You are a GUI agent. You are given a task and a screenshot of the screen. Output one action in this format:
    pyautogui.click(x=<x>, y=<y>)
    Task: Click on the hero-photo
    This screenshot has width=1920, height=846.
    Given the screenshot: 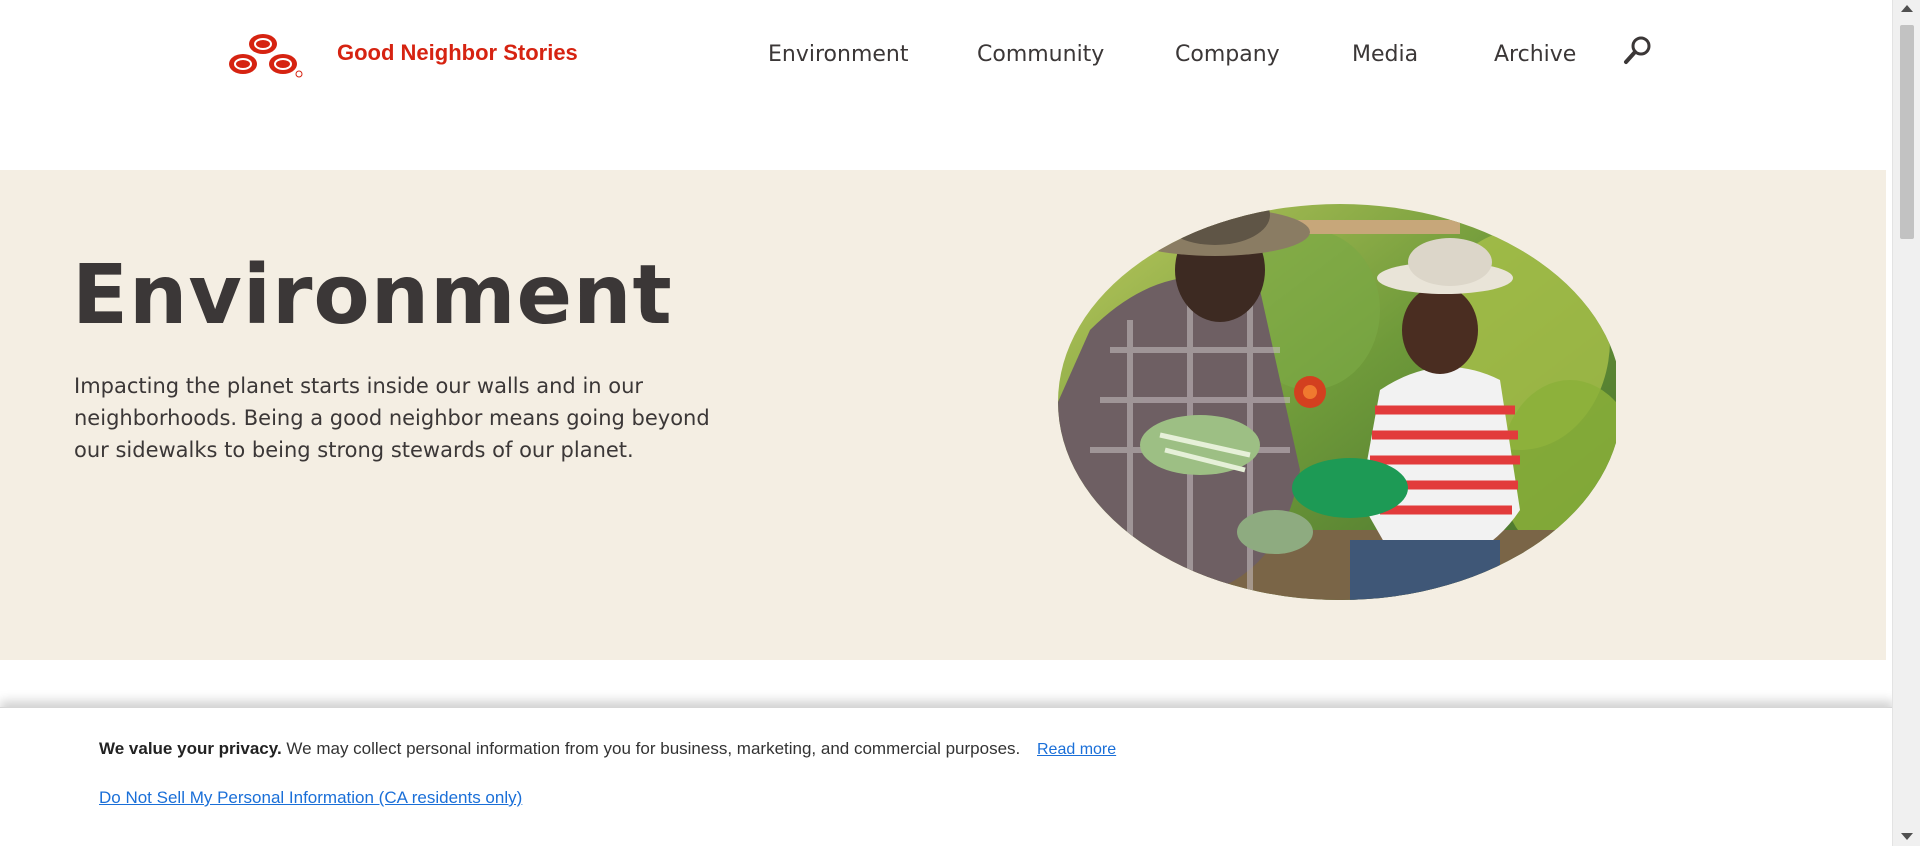 What is the action you would take?
    pyautogui.click(x=1337, y=402)
    